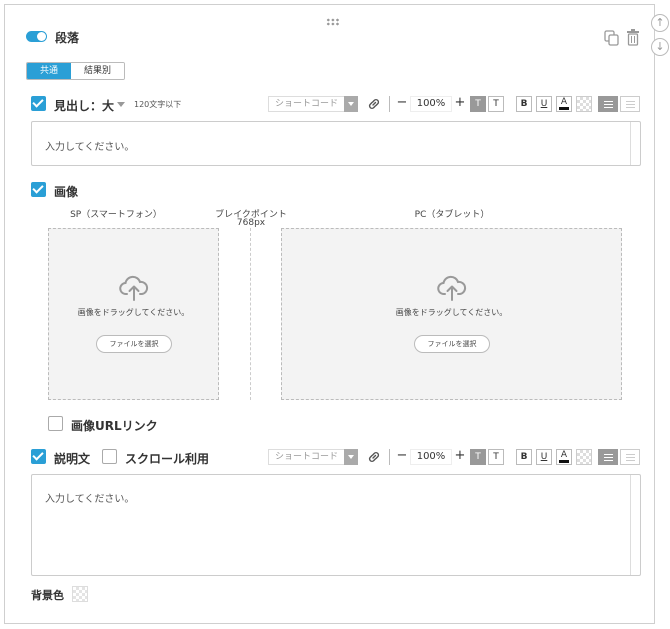 This screenshot has width=670, height=629. I want to click on tab-by-result: 結果別, so click(98, 71).